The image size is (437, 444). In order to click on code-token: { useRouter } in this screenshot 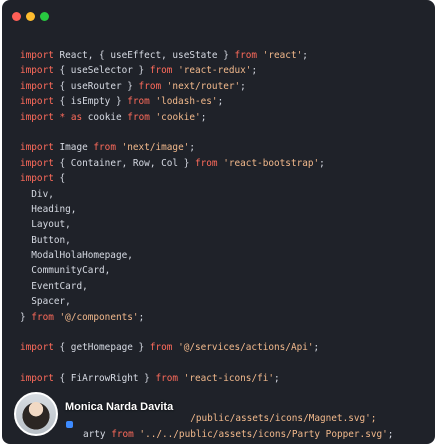, I will do `click(96, 86)`.